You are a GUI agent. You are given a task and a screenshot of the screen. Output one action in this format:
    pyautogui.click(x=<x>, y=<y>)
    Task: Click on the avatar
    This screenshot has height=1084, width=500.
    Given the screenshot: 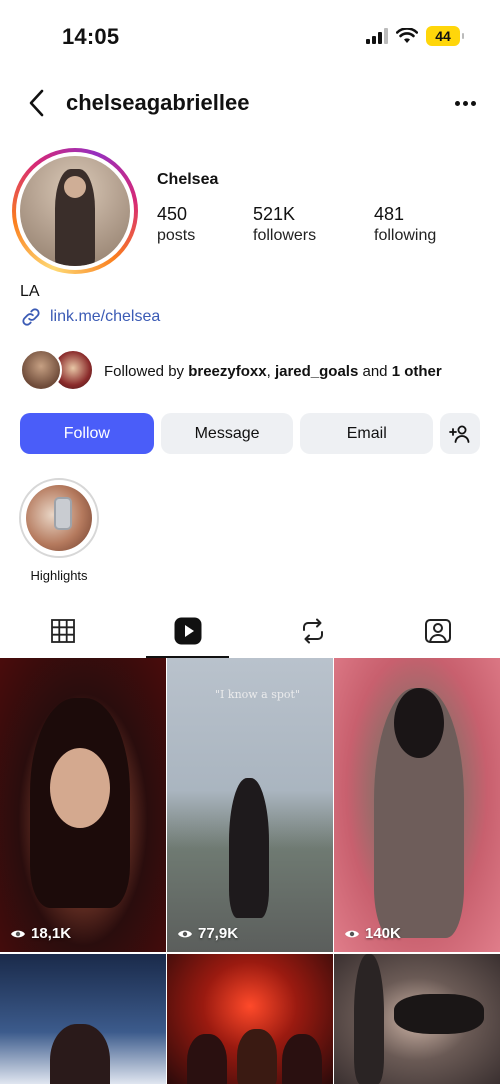 What is the action you would take?
    pyautogui.click(x=41, y=370)
    